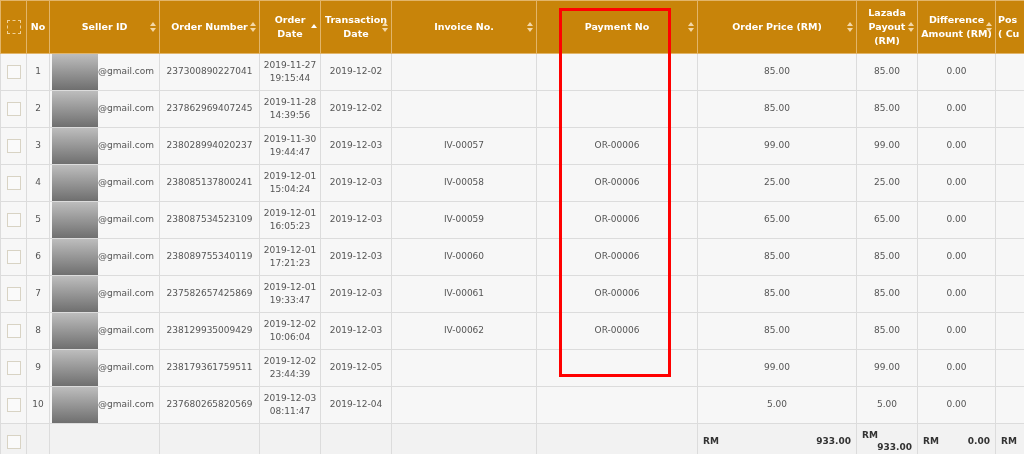  I want to click on table-cell: IV-00058, so click(464, 182).